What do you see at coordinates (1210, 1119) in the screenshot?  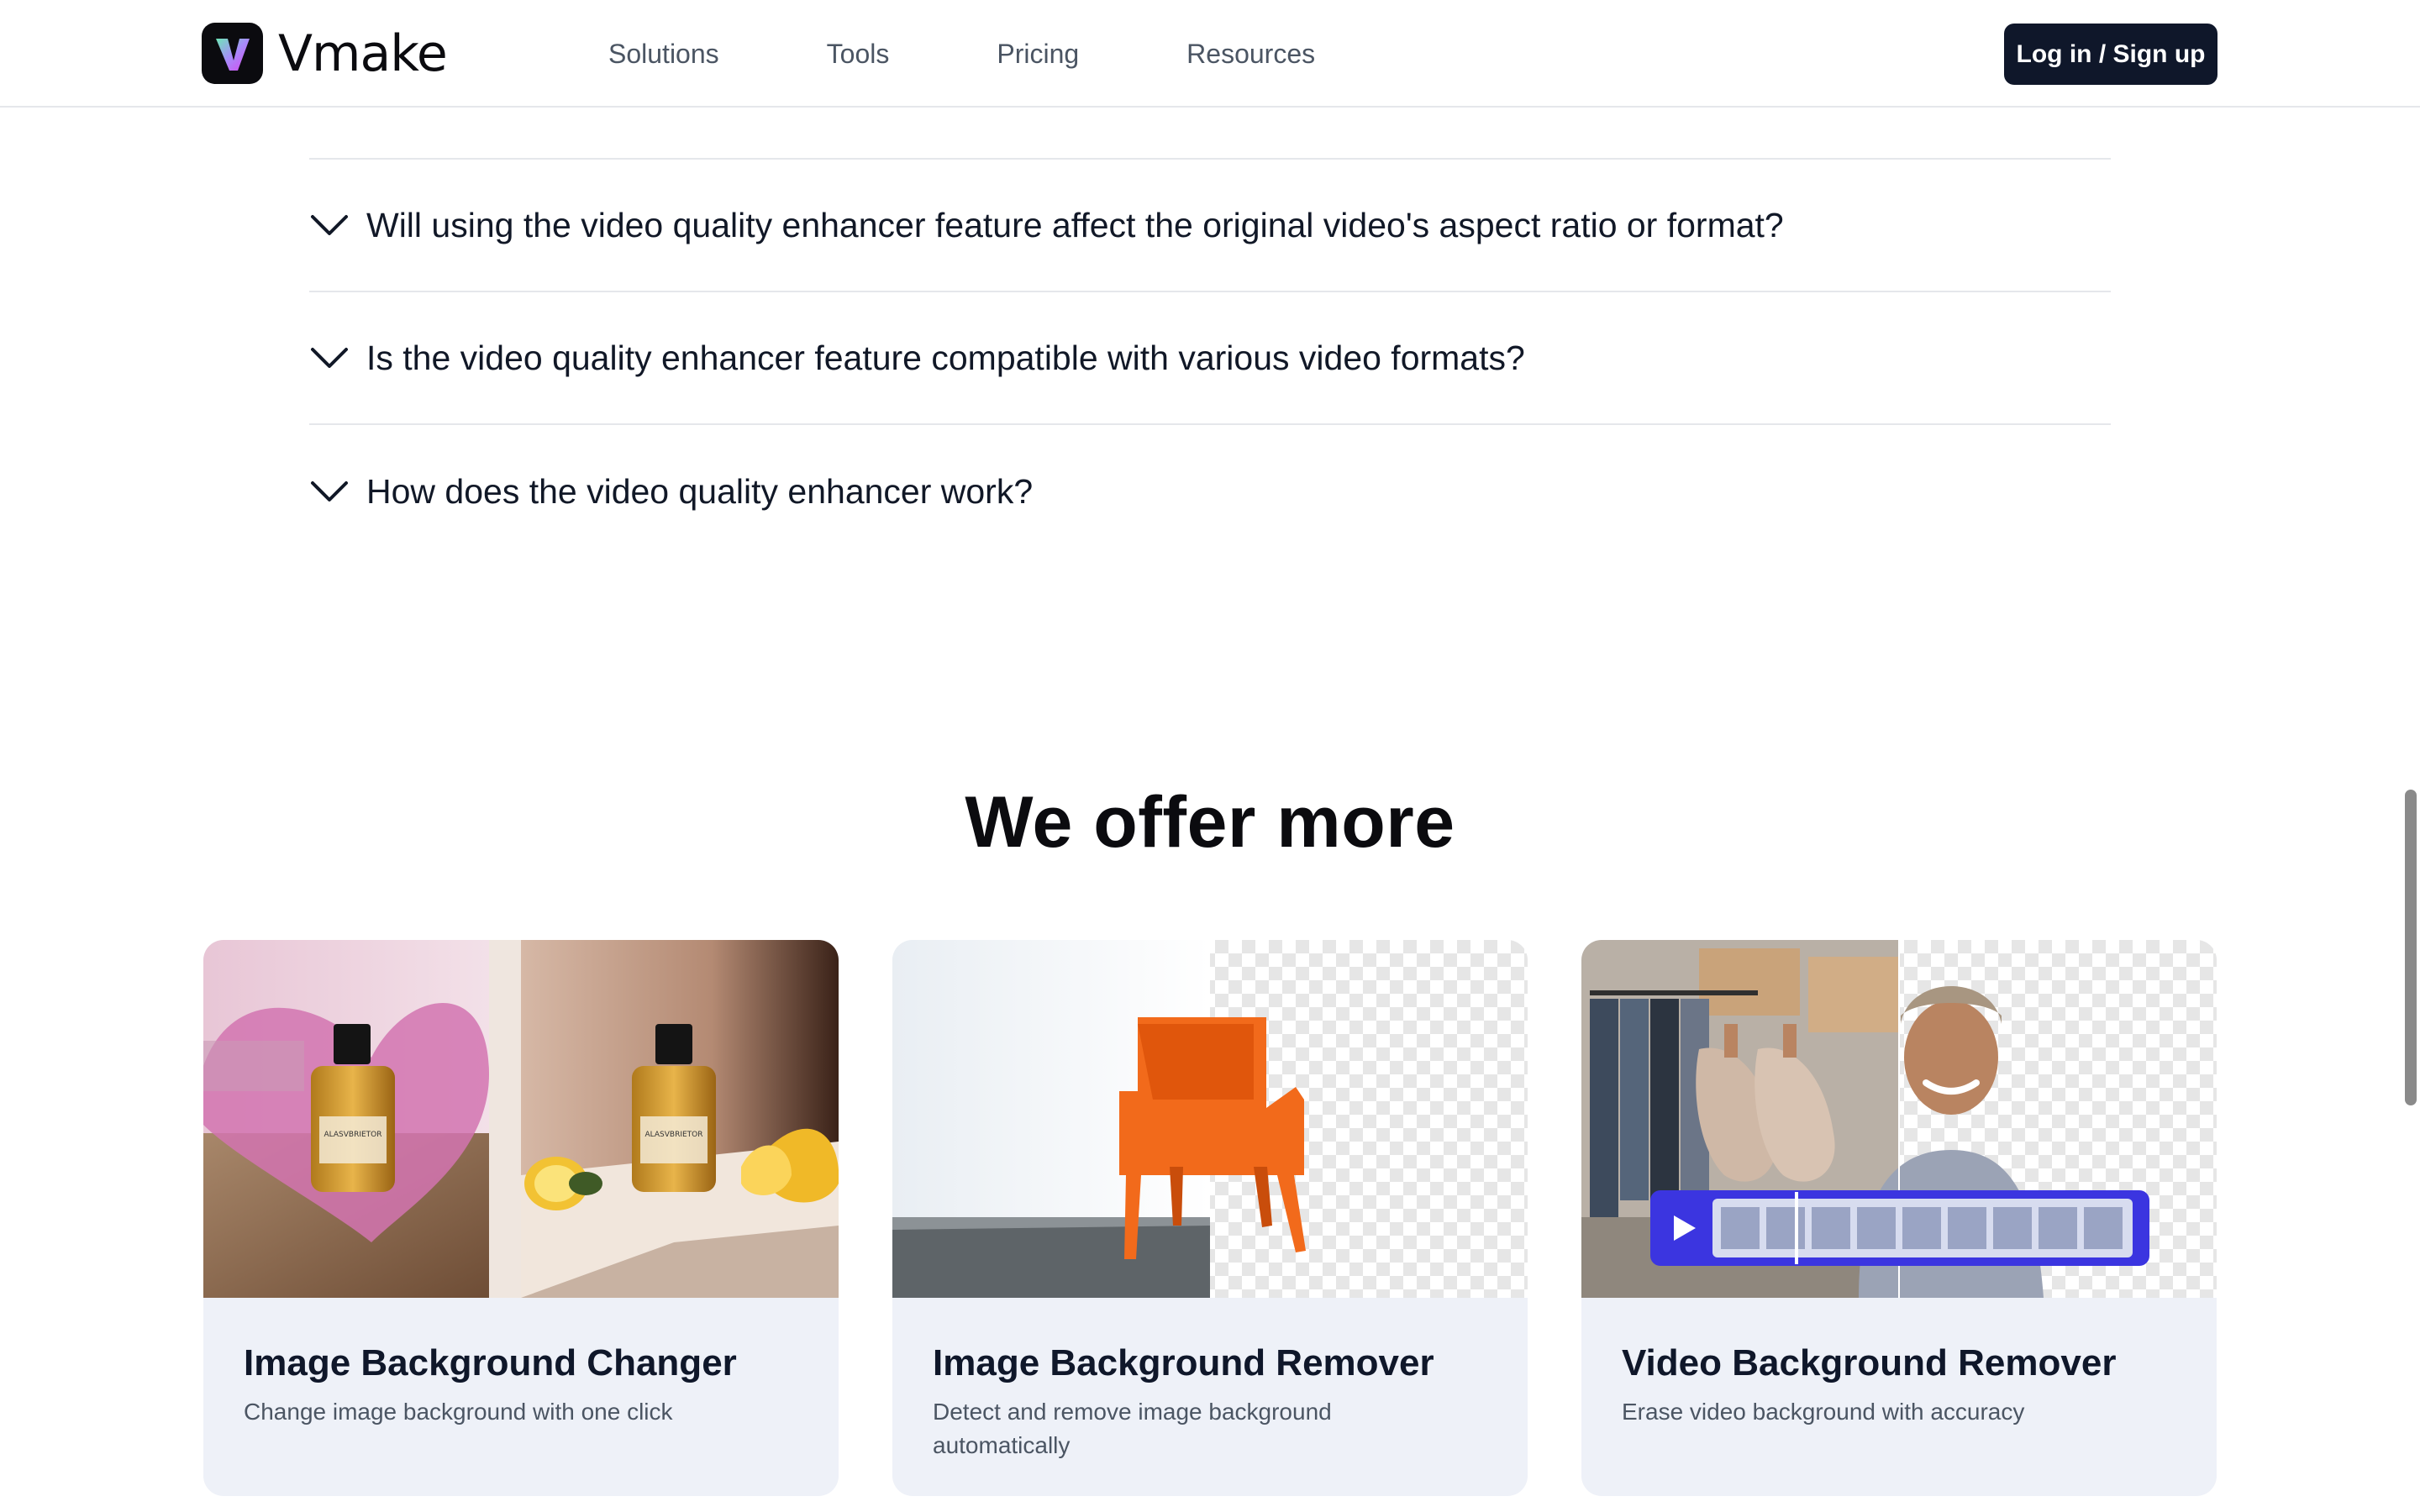 I see `card-image-chair` at bounding box center [1210, 1119].